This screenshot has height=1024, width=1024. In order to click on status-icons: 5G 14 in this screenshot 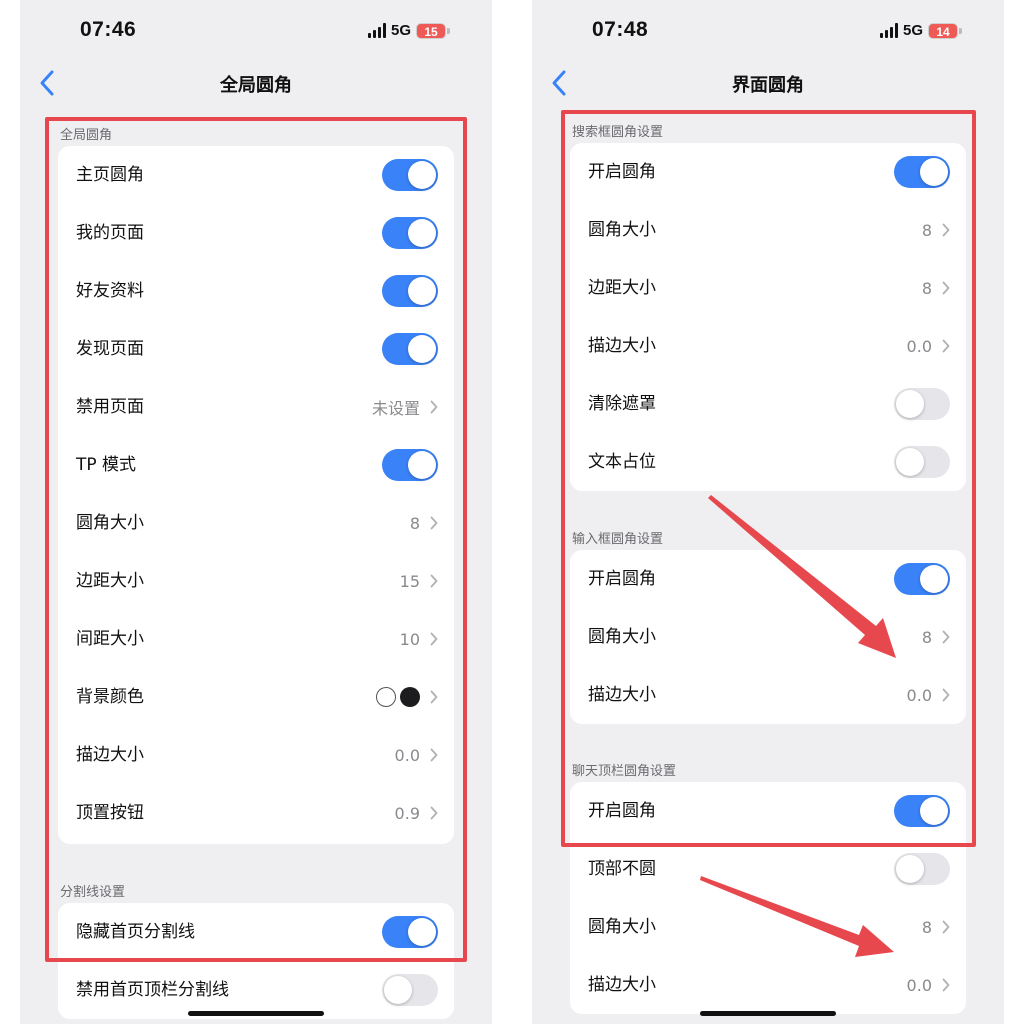, I will do `click(920, 30)`.